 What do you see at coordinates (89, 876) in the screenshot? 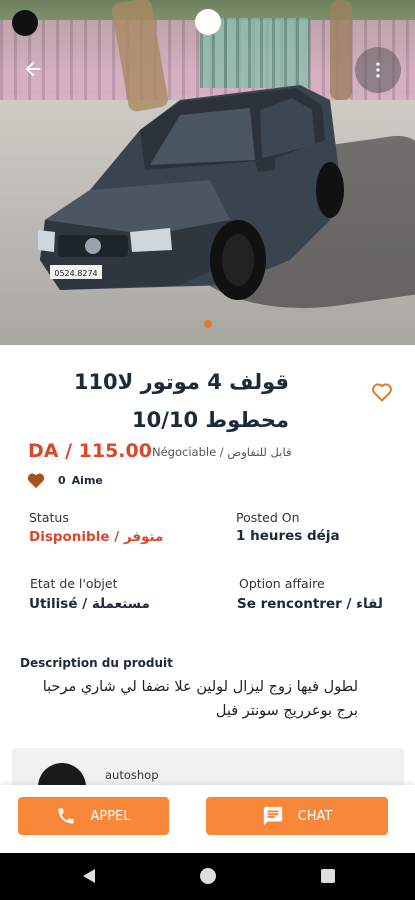
I see `nav-back-icon` at bounding box center [89, 876].